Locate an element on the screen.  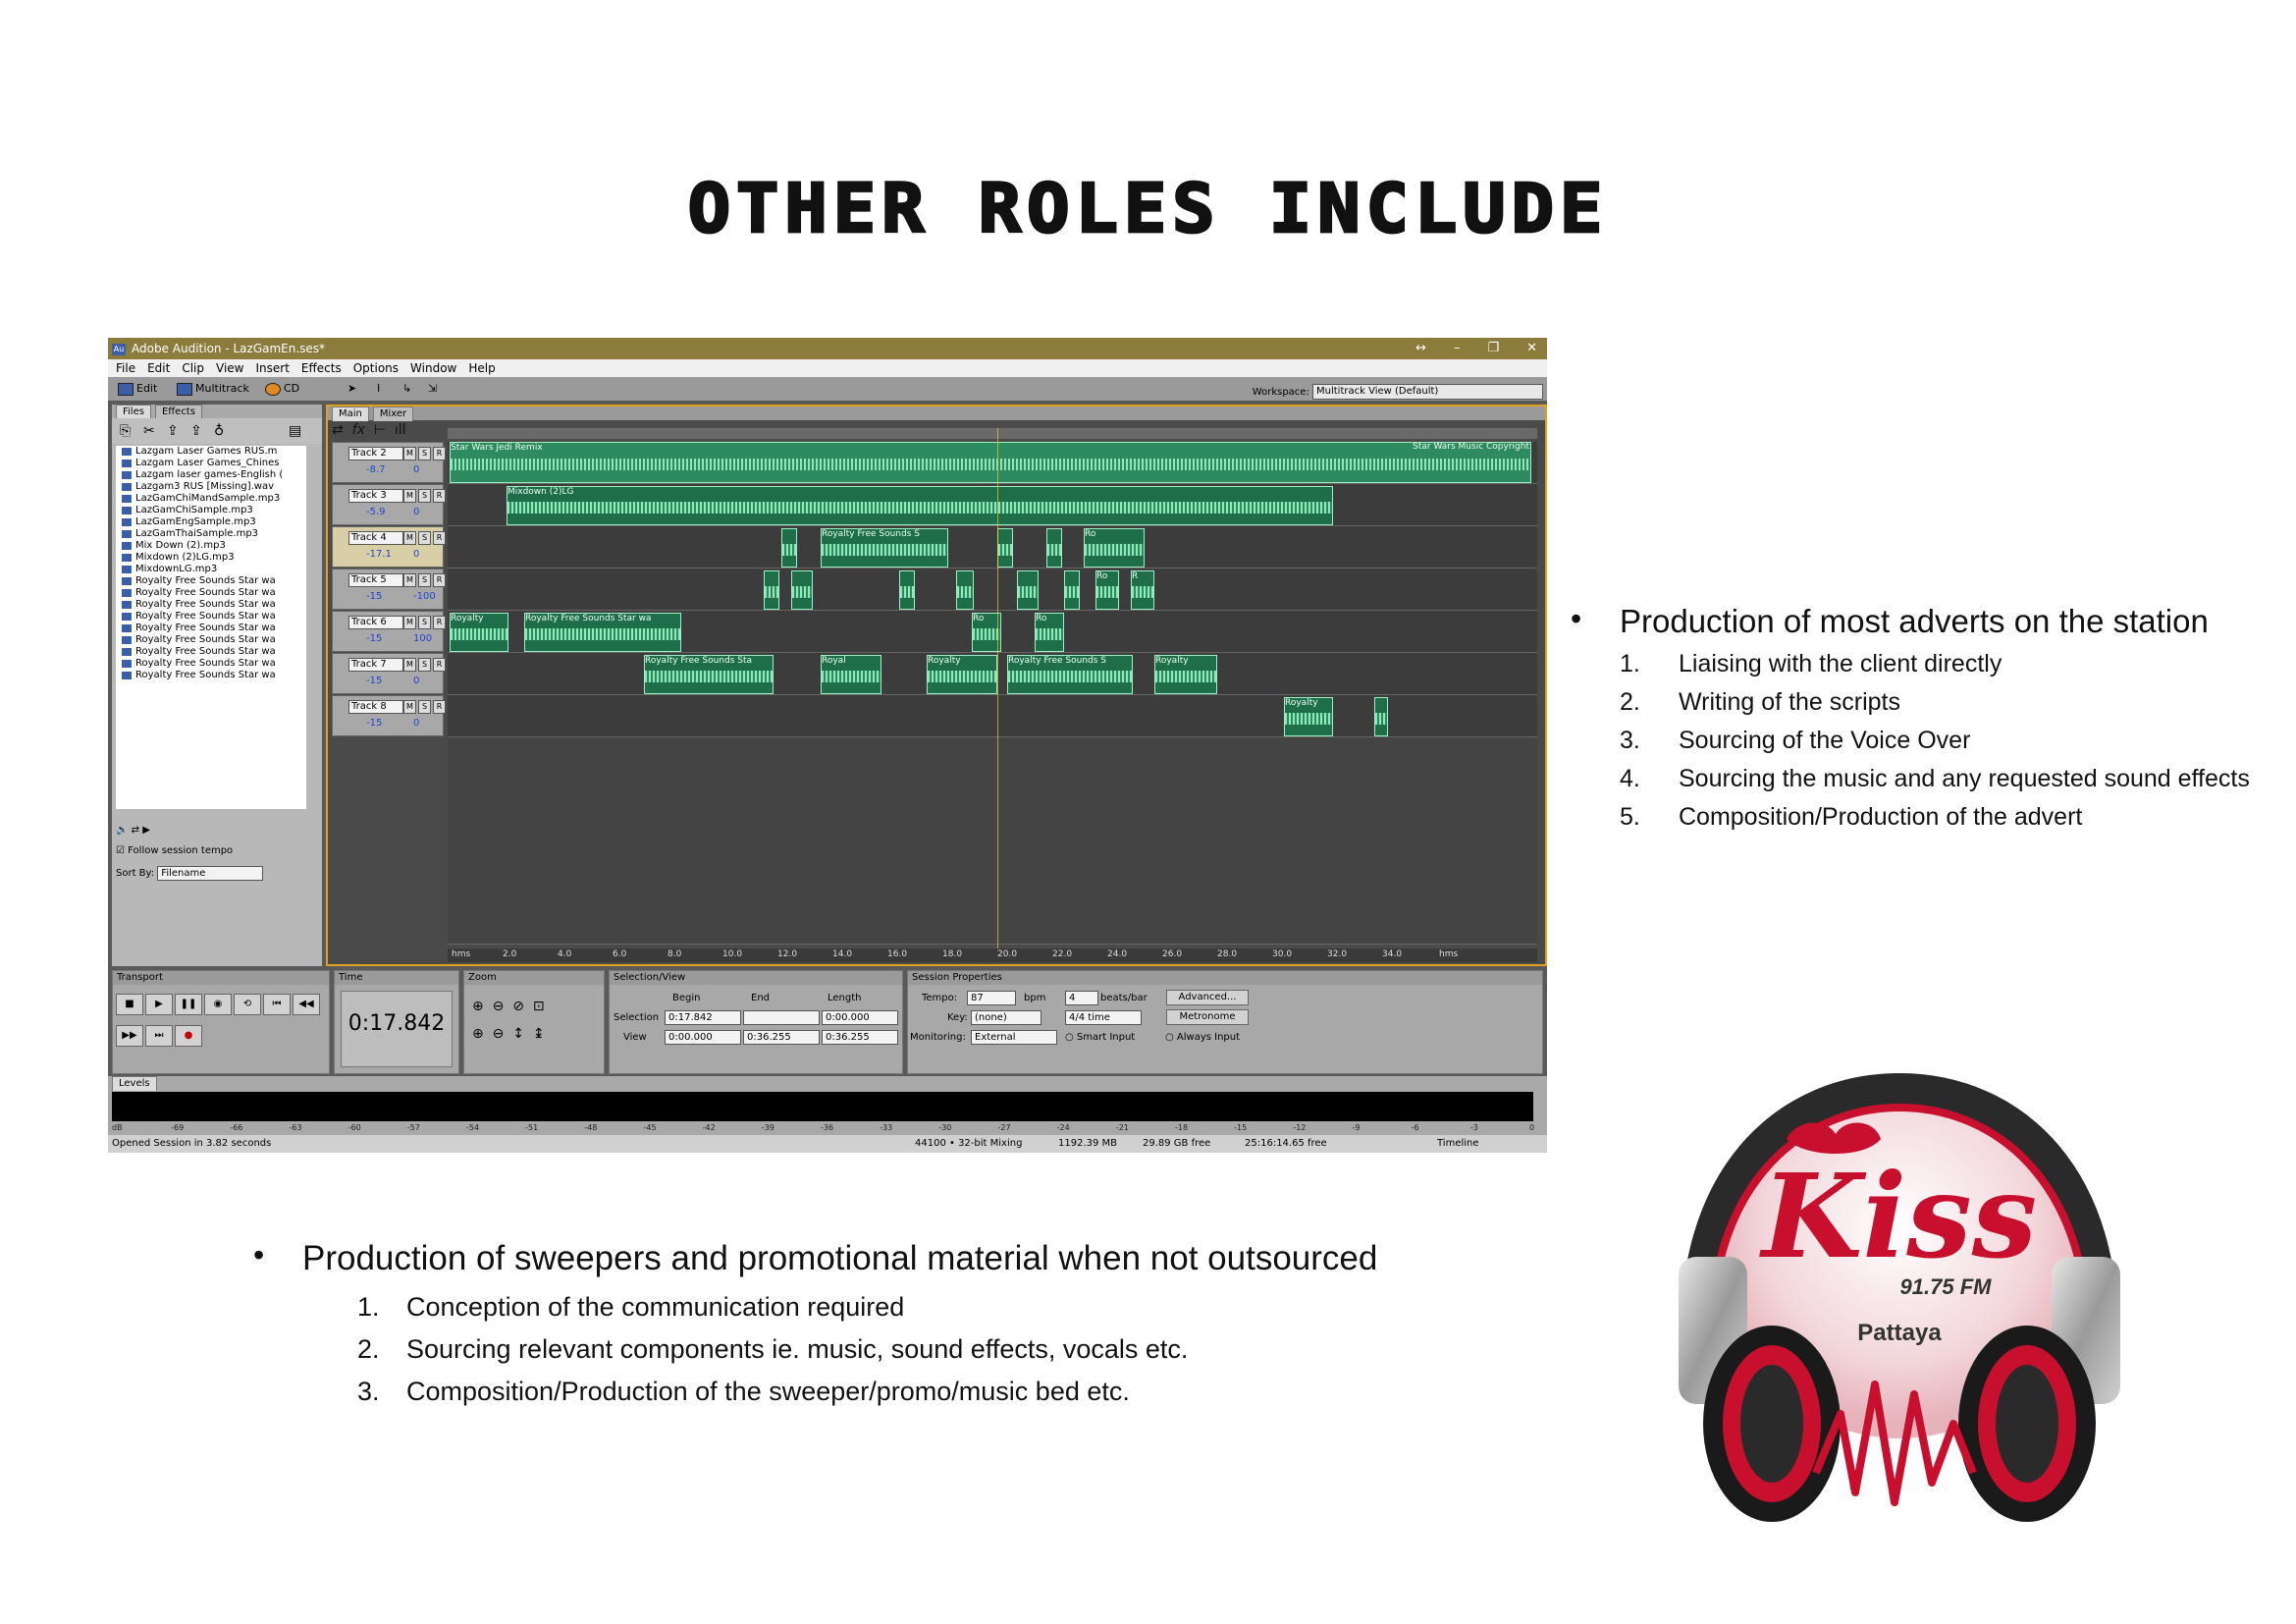
track-volume: -8.7 is located at coordinates (376, 469).